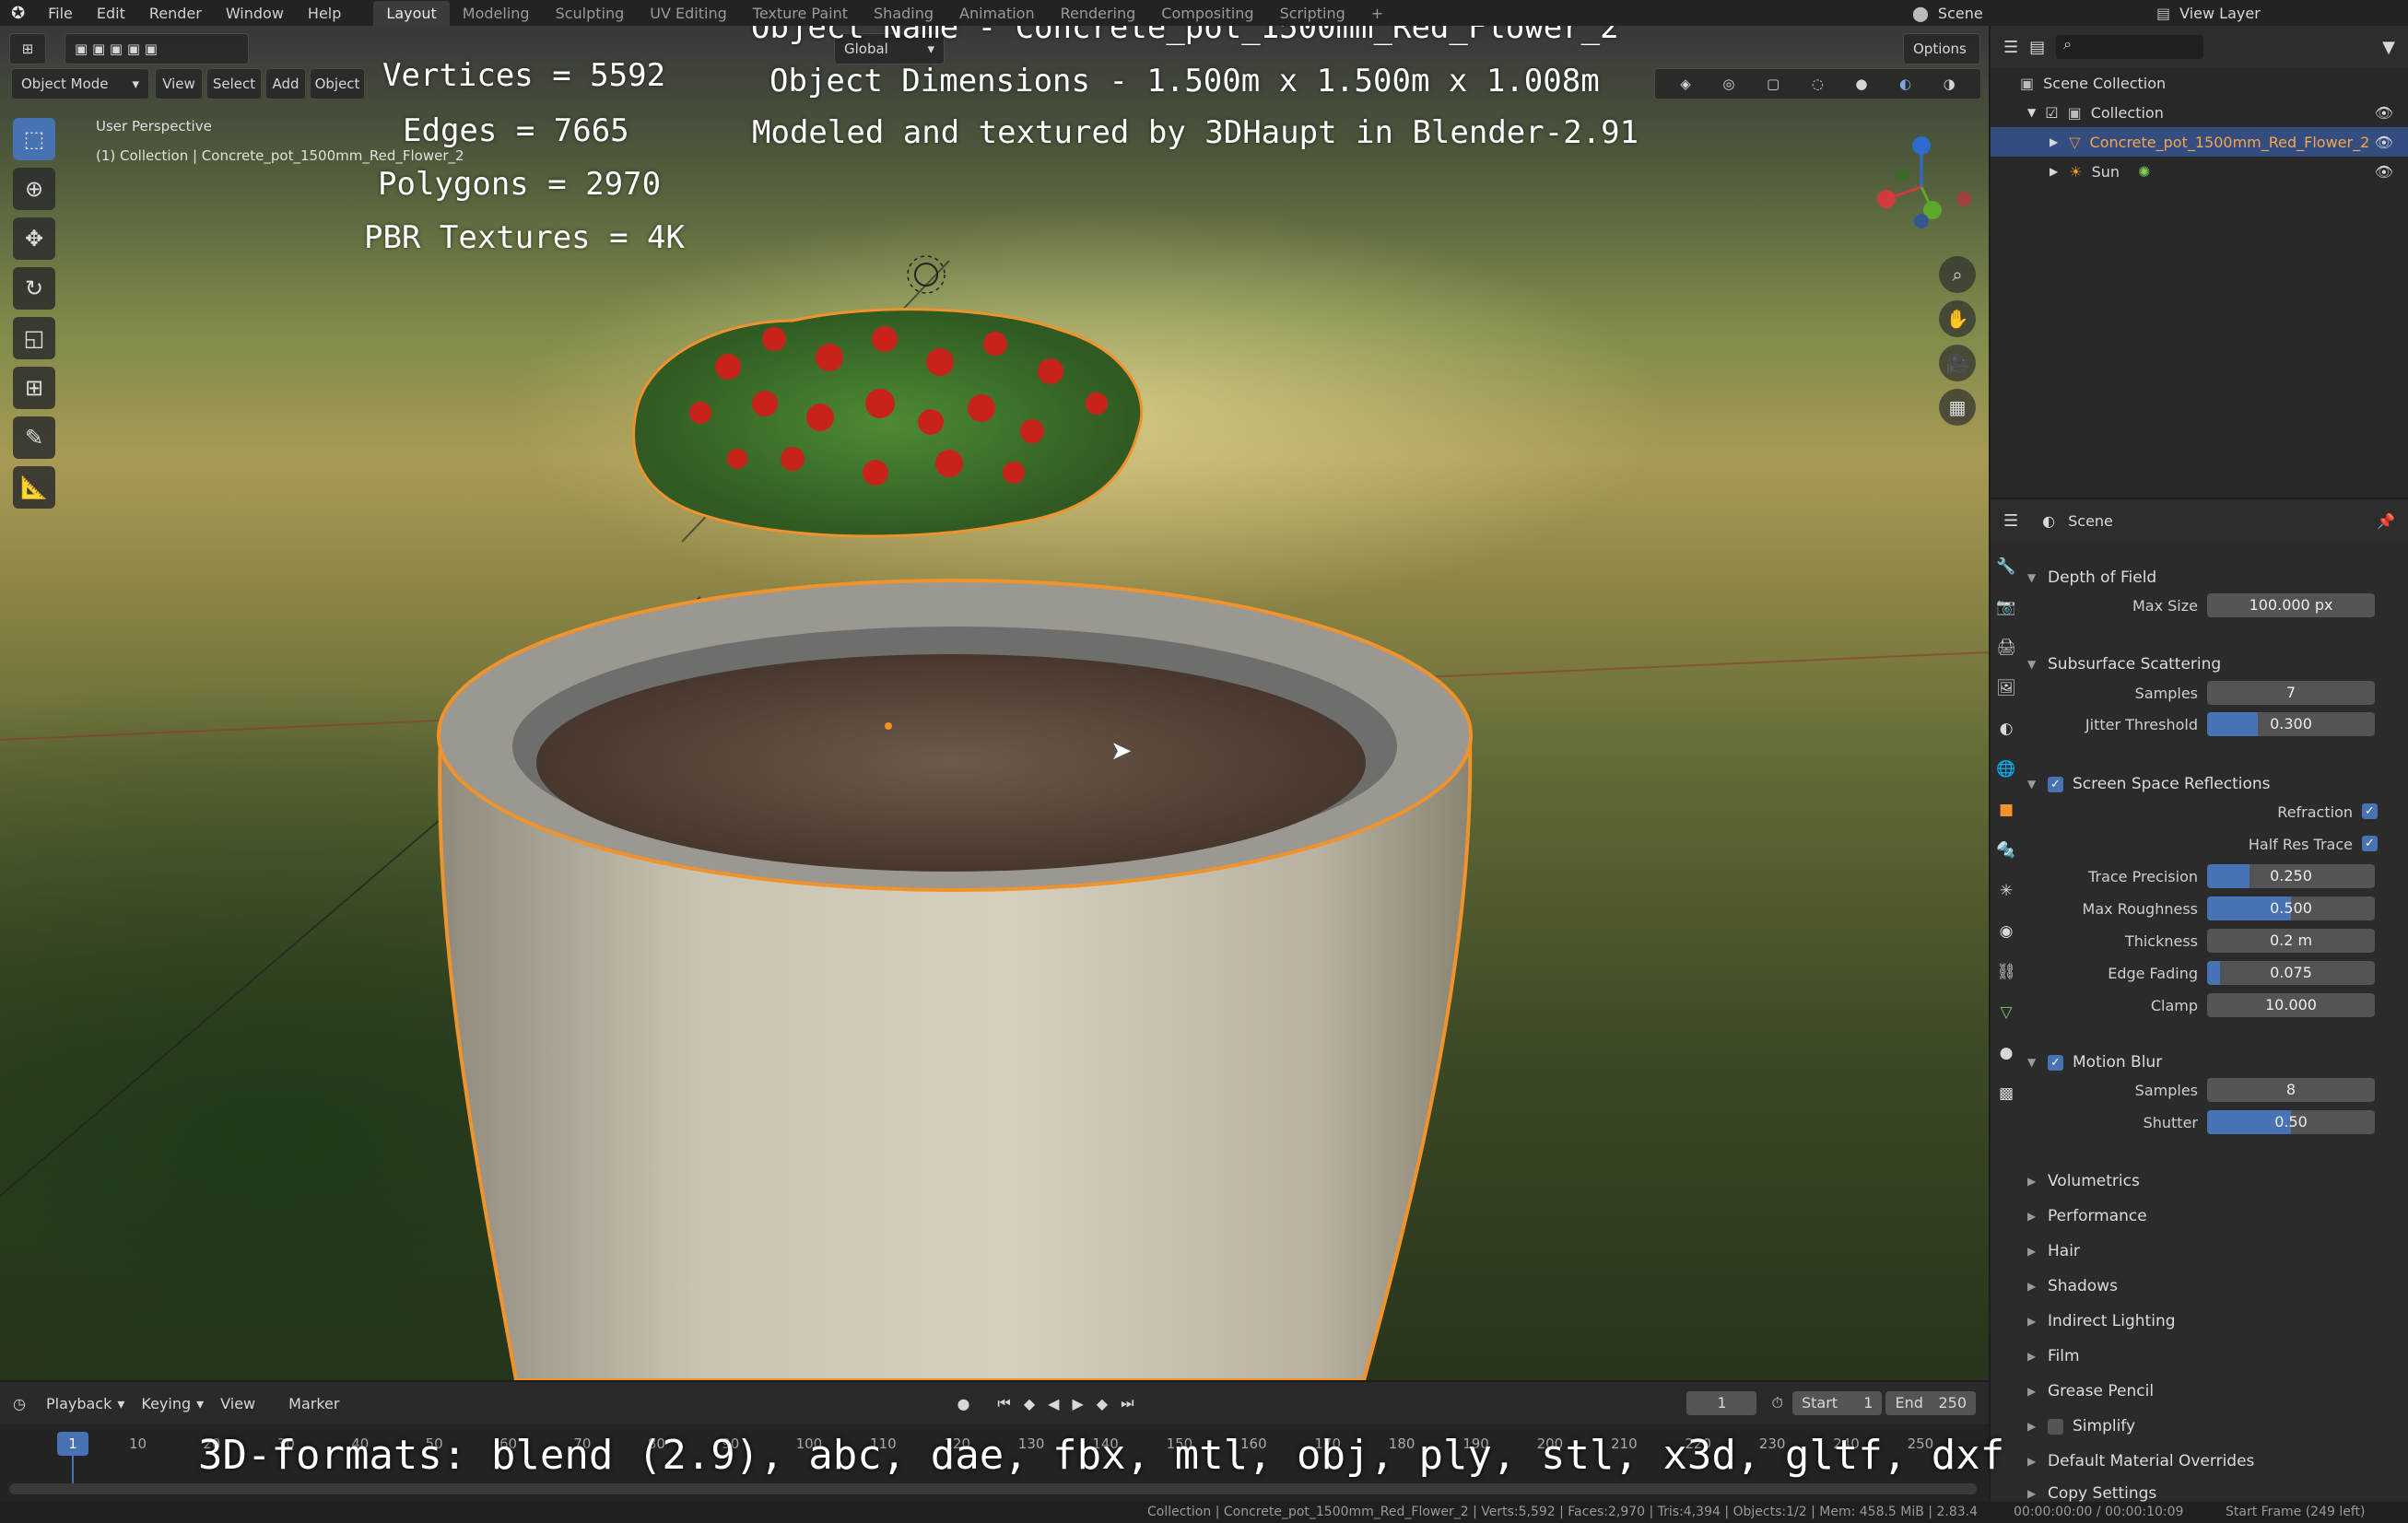  I want to click on next-keyframe-icon: ◆, so click(1102, 1403).